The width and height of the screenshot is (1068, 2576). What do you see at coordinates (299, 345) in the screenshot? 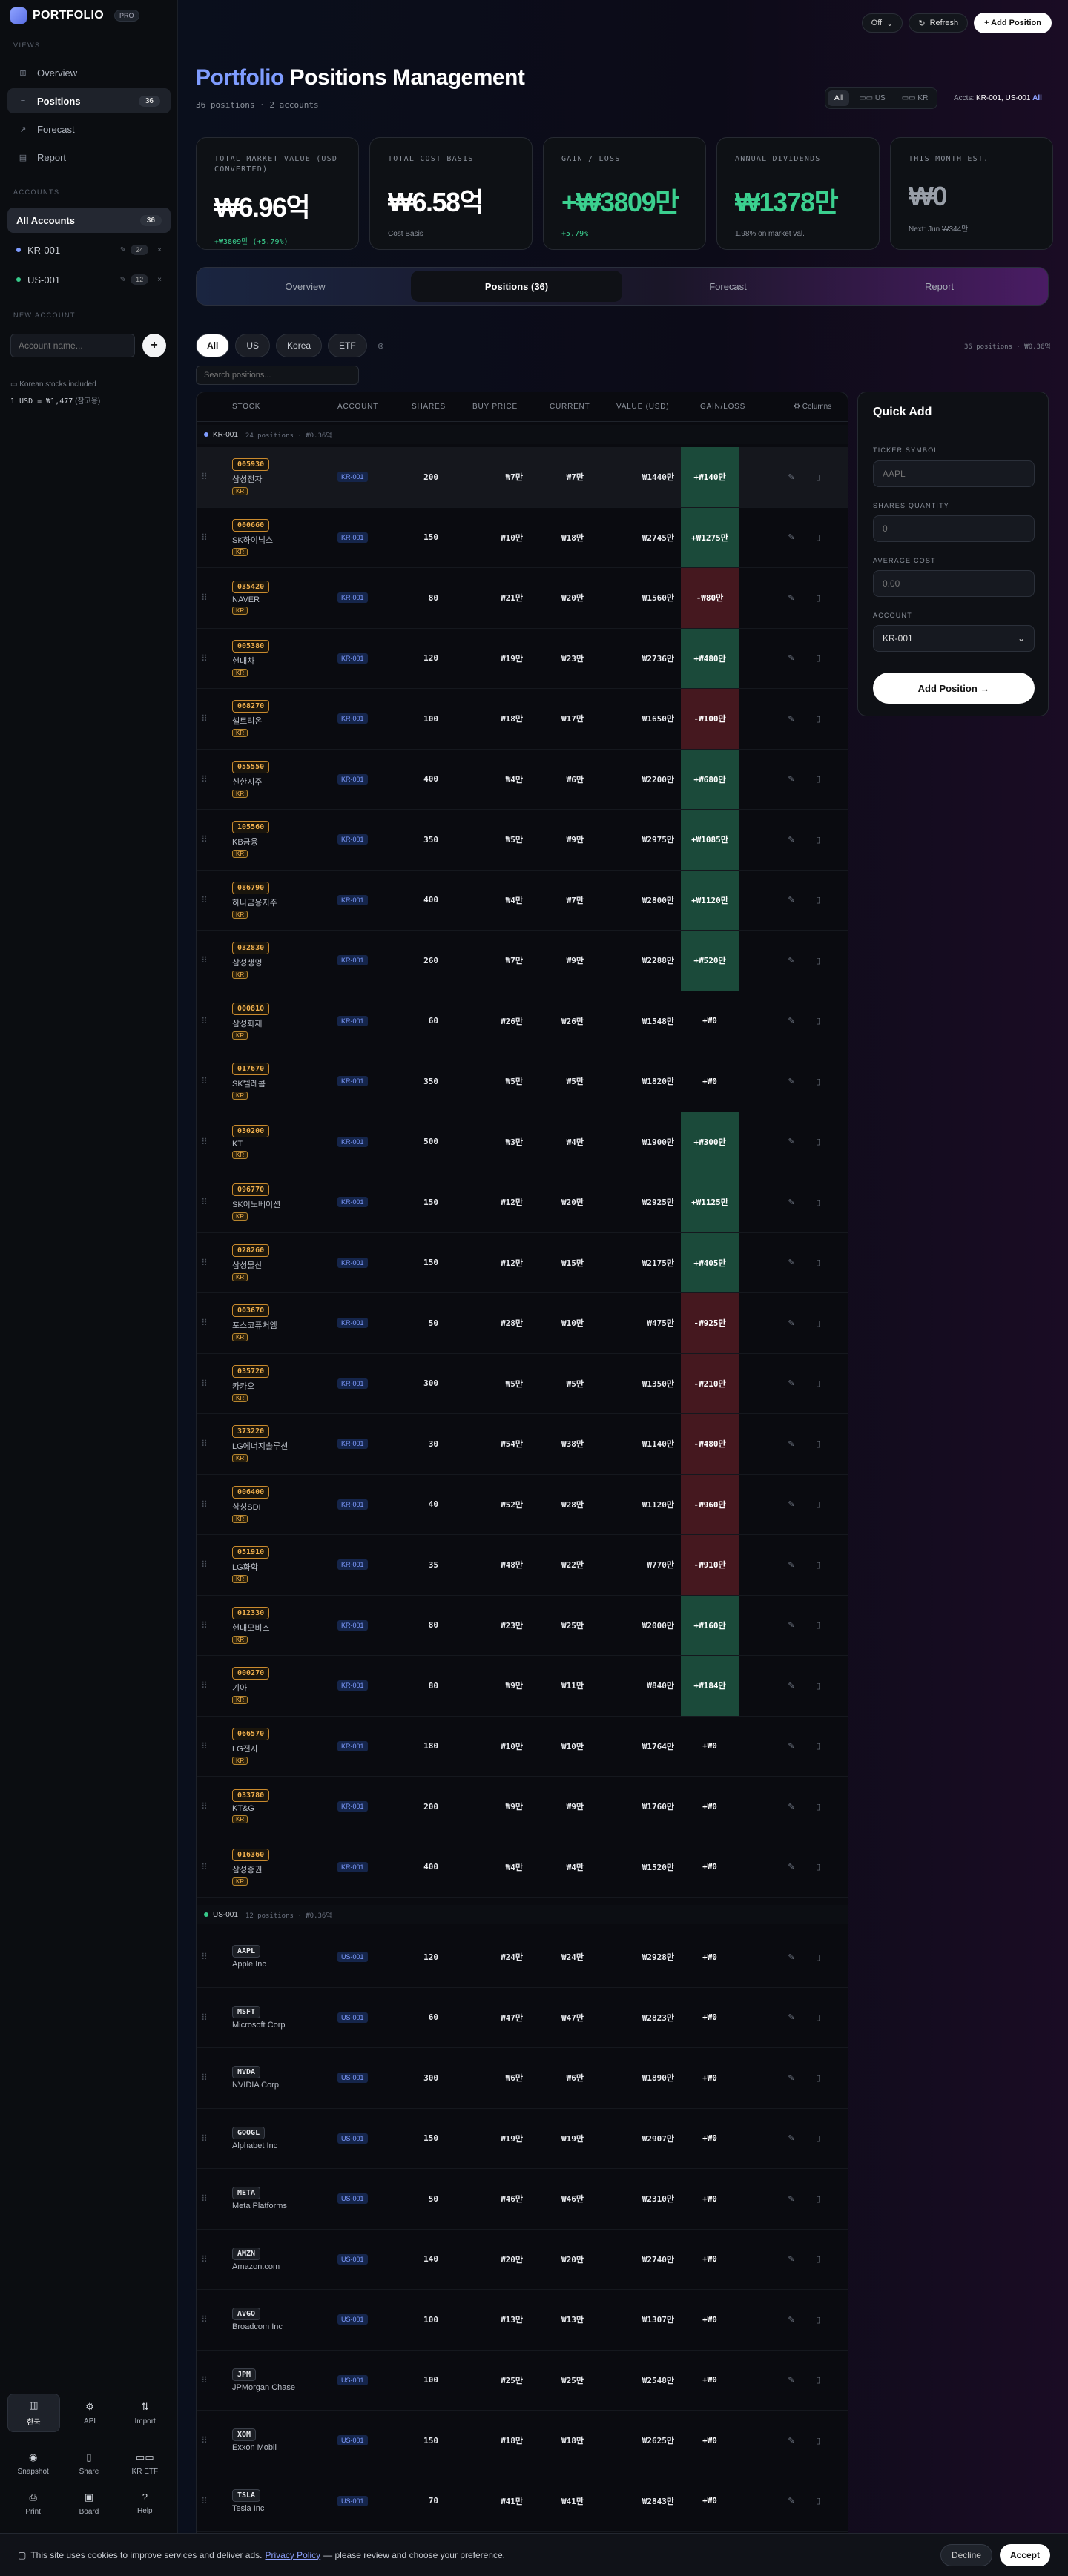
I see `chip-korea: Korea` at bounding box center [299, 345].